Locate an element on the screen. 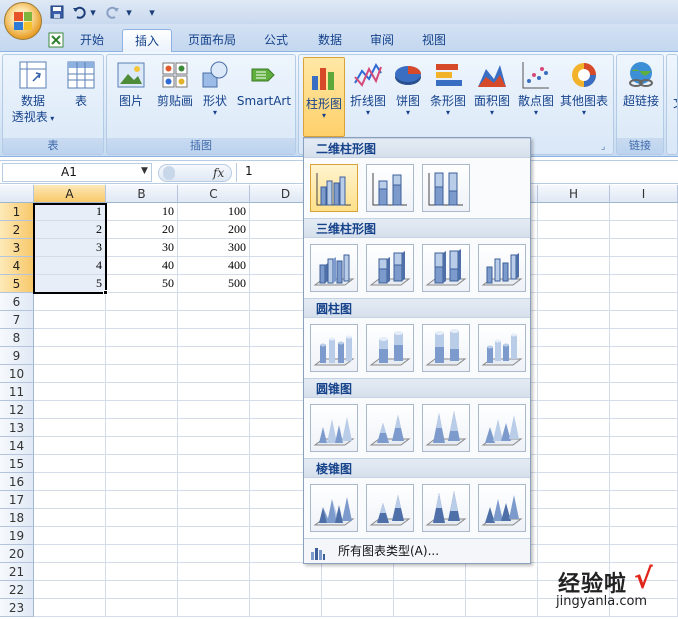 The image size is (678, 619). row-header: 1 is located at coordinates (17, 212).